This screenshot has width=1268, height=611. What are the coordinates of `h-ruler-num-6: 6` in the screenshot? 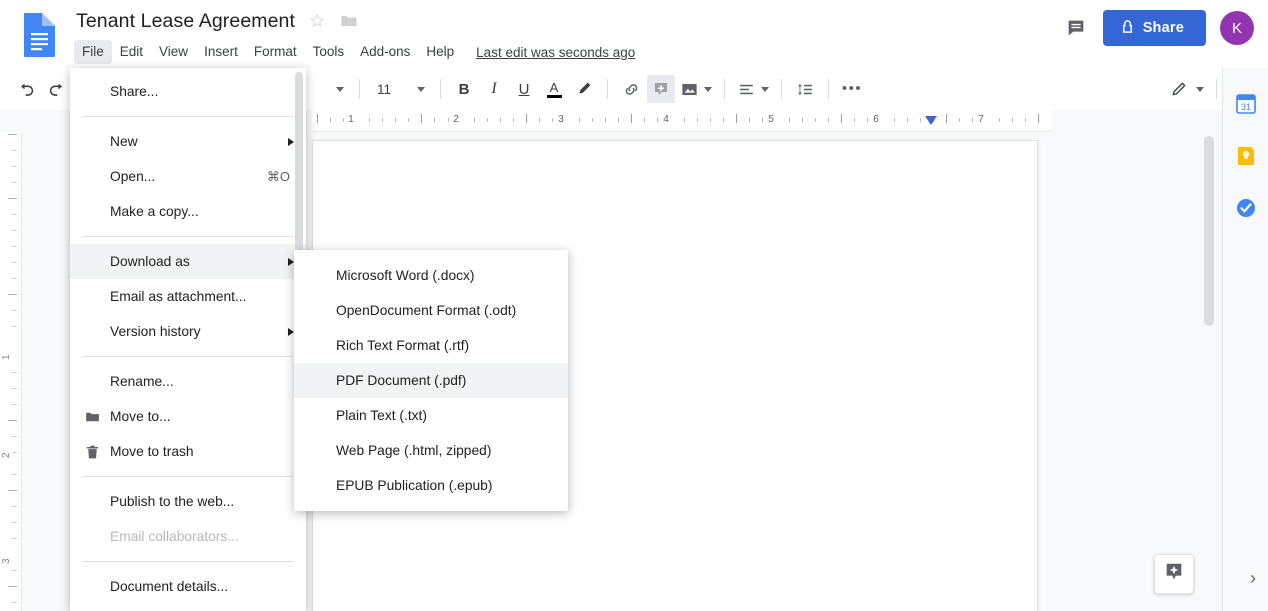 It's located at (876, 119).